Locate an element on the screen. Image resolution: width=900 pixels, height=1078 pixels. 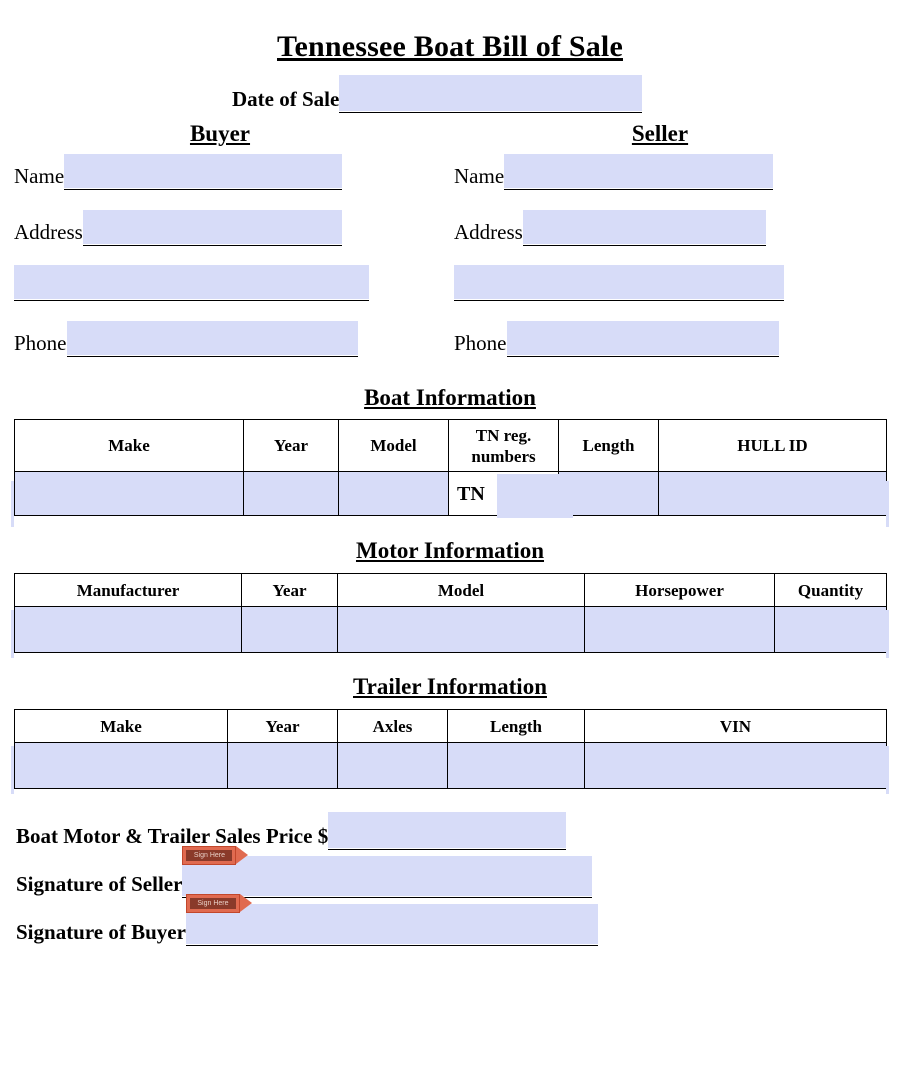
seller-address2-input is located at coordinates (619, 282).